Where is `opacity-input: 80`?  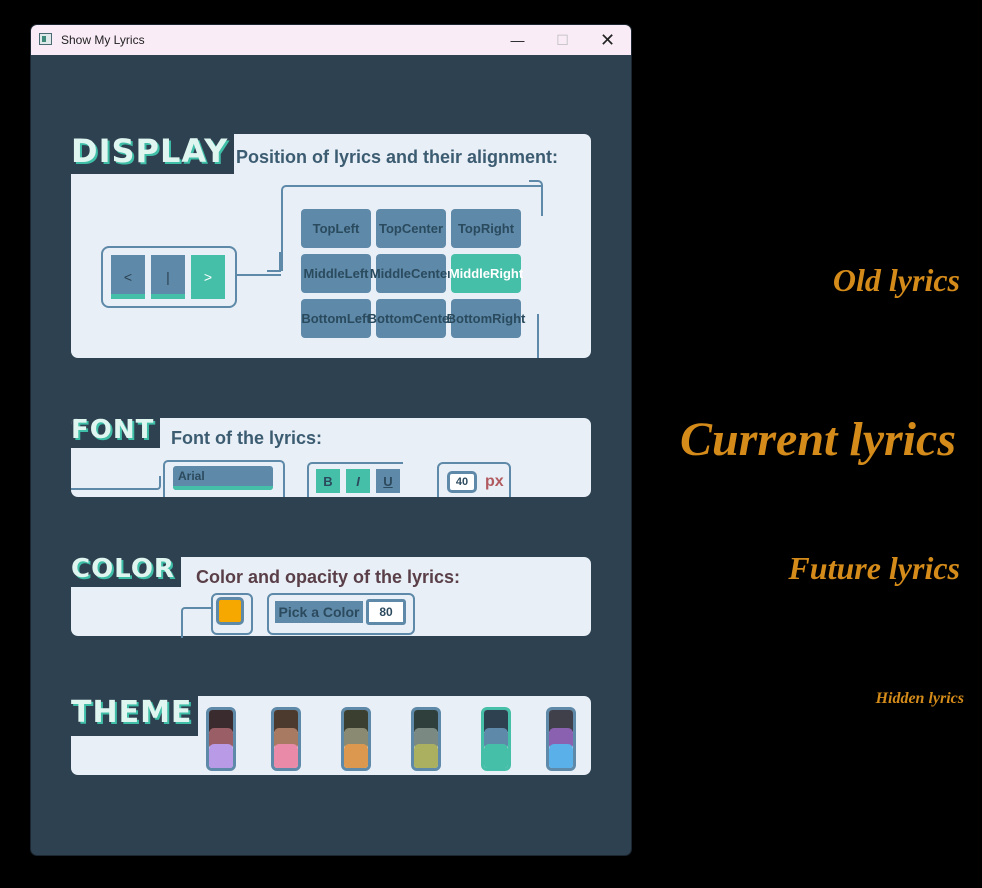 opacity-input: 80 is located at coordinates (386, 612).